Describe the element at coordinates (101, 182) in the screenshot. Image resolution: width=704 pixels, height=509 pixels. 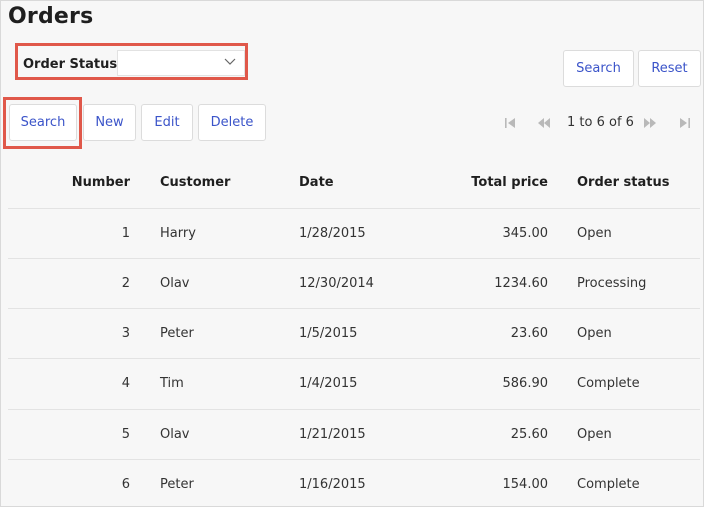
I see `column-number: Number` at that location.